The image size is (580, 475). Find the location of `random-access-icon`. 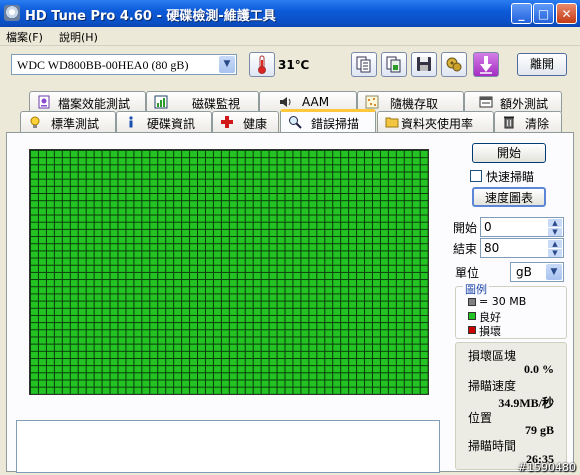

random-access-icon is located at coordinates (372, 102).